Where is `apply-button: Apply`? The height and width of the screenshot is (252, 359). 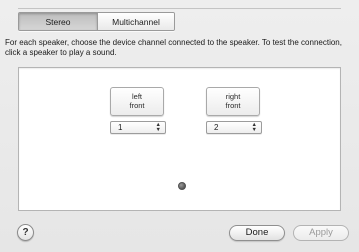 apply-button: Apply is located at coordinates (321, 233).